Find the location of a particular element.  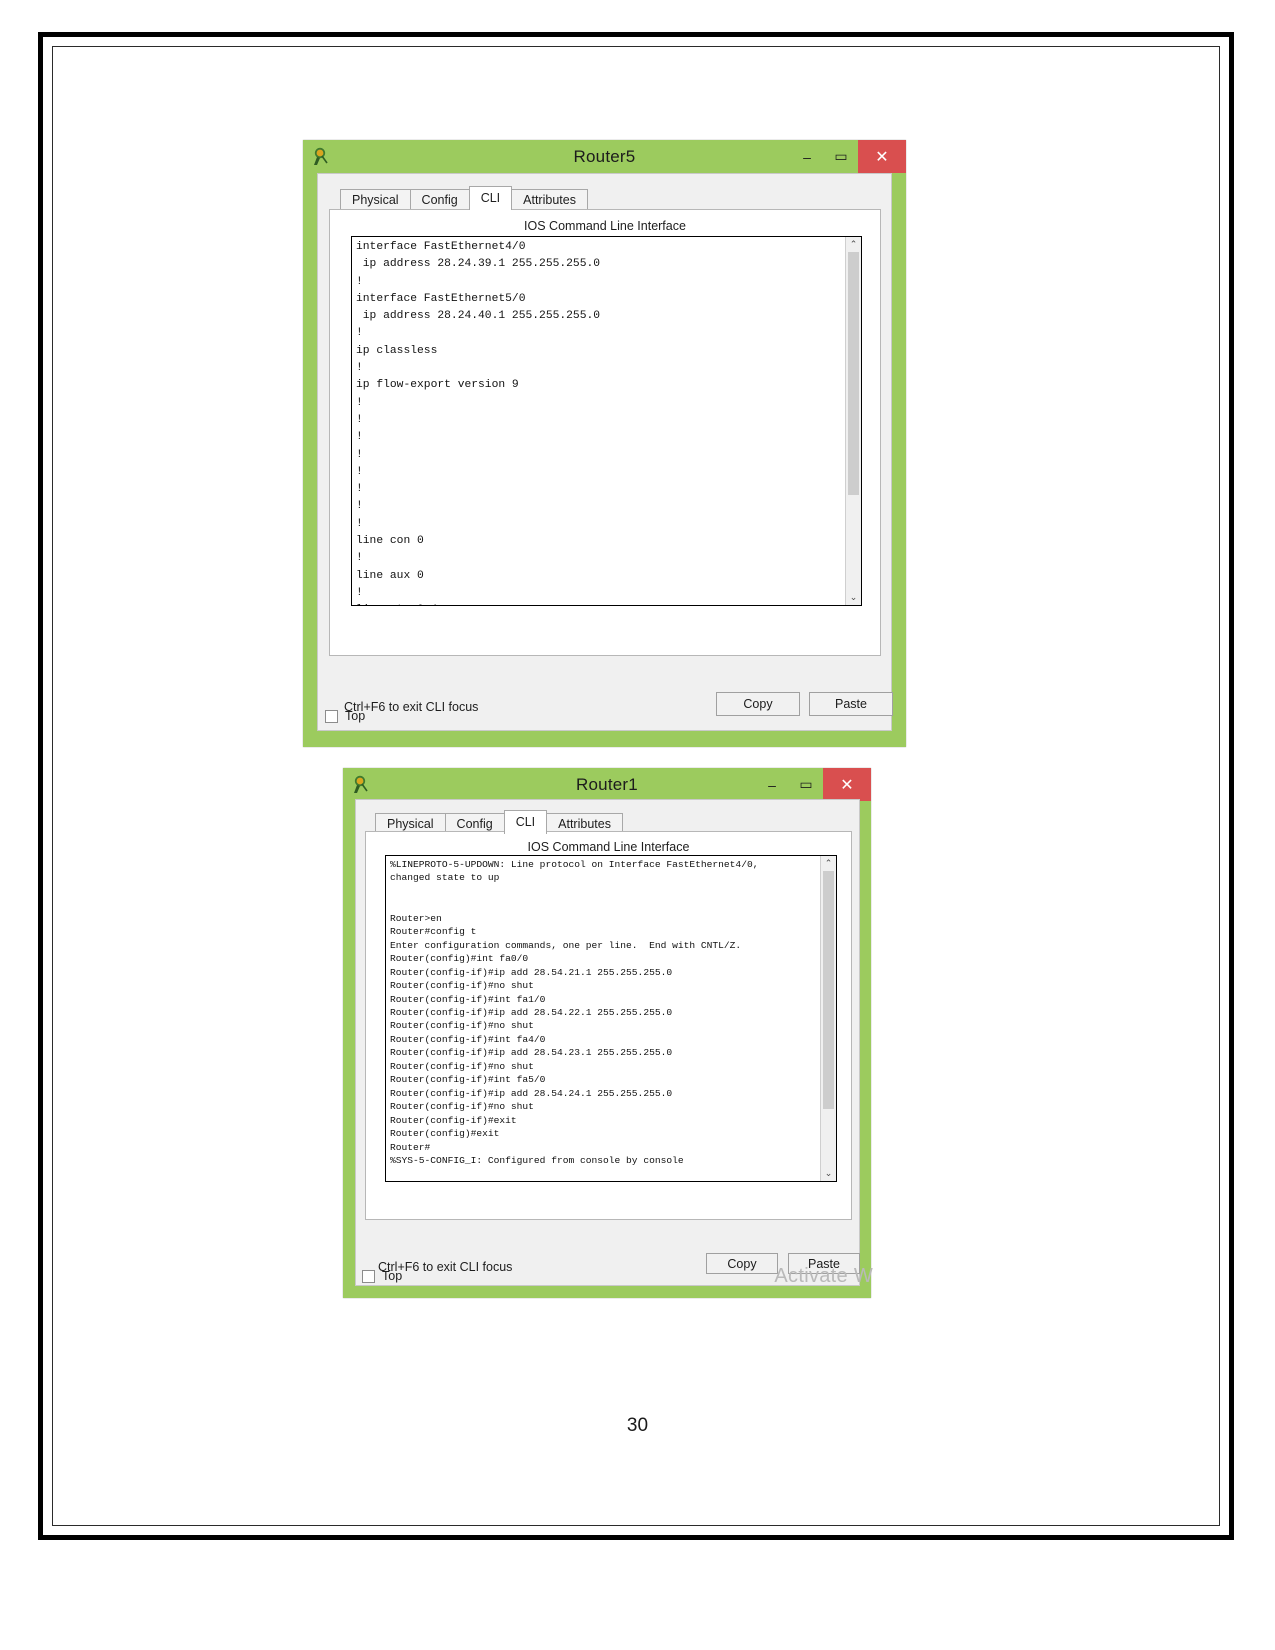

page-number: 30 is located at coordinates (637, 1425).